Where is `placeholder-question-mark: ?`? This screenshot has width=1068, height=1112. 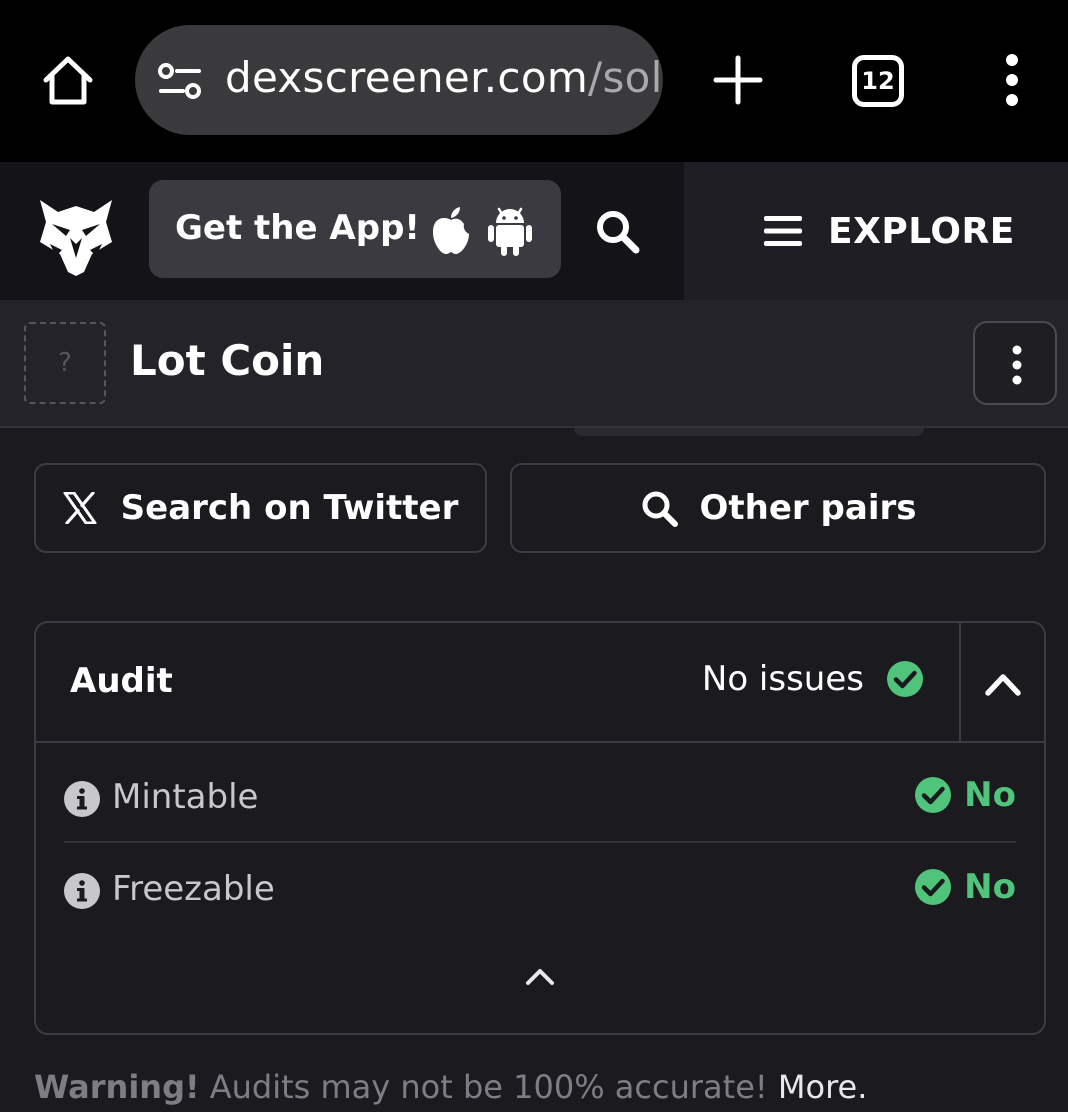 placeholder-question-mark: ? is located at coordinates (65, 363).